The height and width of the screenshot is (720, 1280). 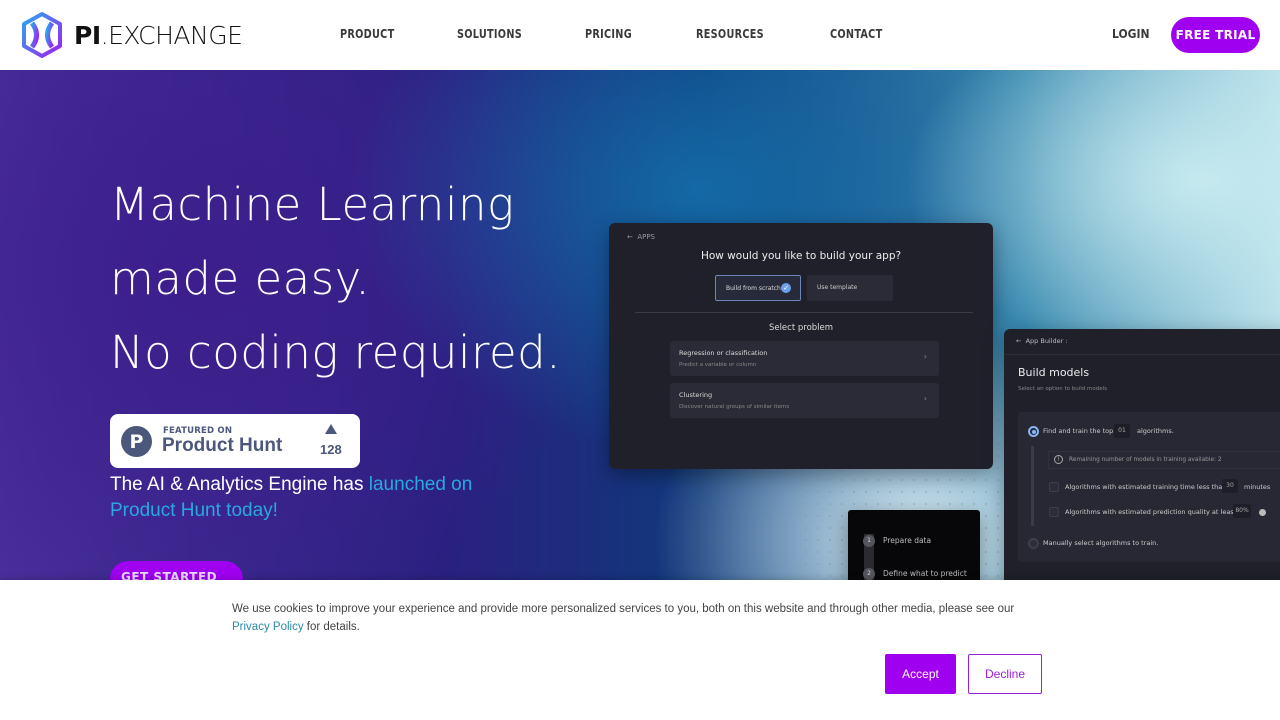 I want to click on checkbox-prediction-quality, so click(x=1054, y=512).